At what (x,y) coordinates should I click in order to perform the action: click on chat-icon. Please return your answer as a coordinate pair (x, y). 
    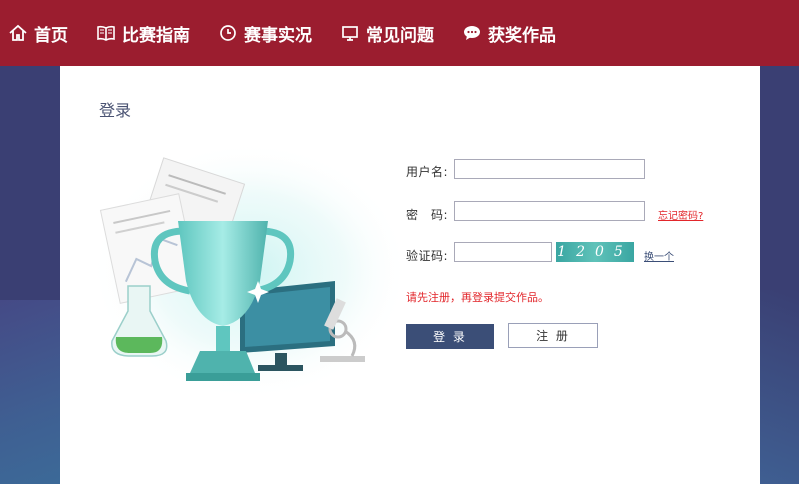
    Looking at the image, I should click on (472, 33).